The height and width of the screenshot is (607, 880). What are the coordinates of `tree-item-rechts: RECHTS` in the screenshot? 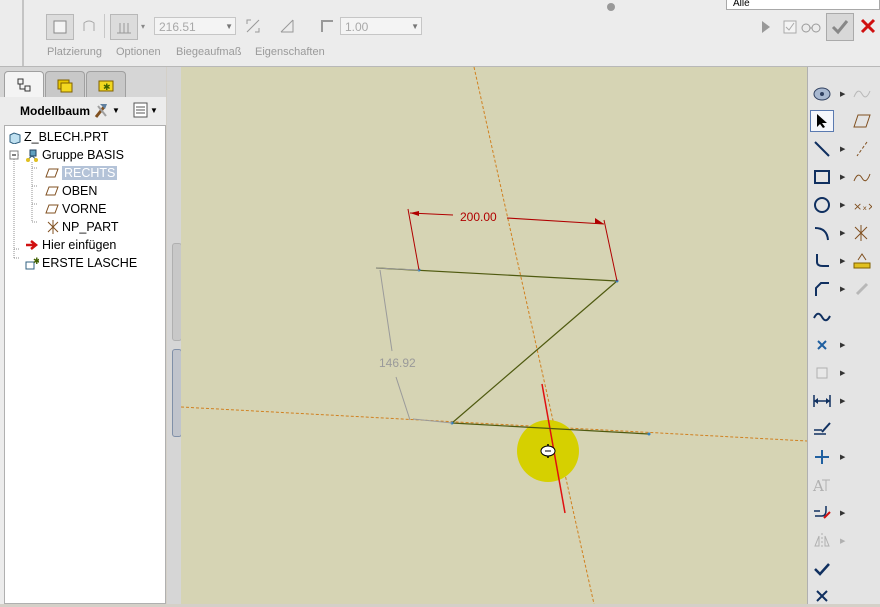 It's located at (81, 173).